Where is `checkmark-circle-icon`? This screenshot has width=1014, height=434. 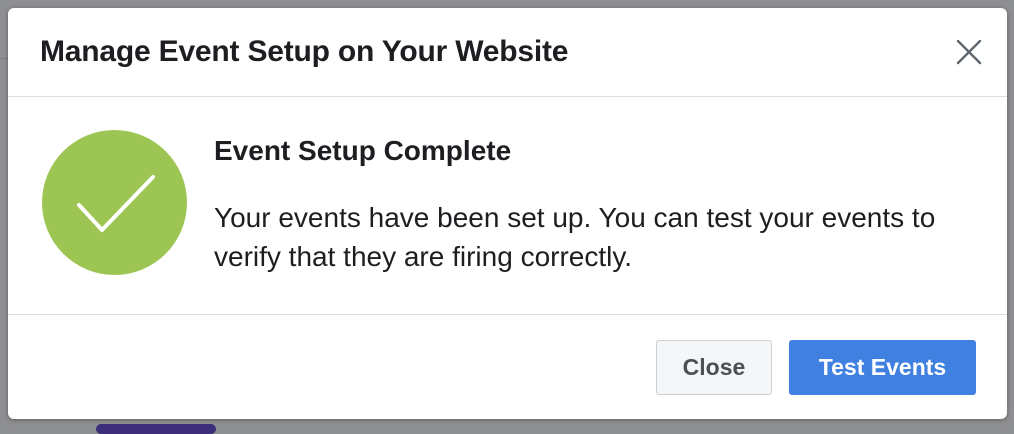
checkmark-circle-icon is located at coordinates (114, 202).